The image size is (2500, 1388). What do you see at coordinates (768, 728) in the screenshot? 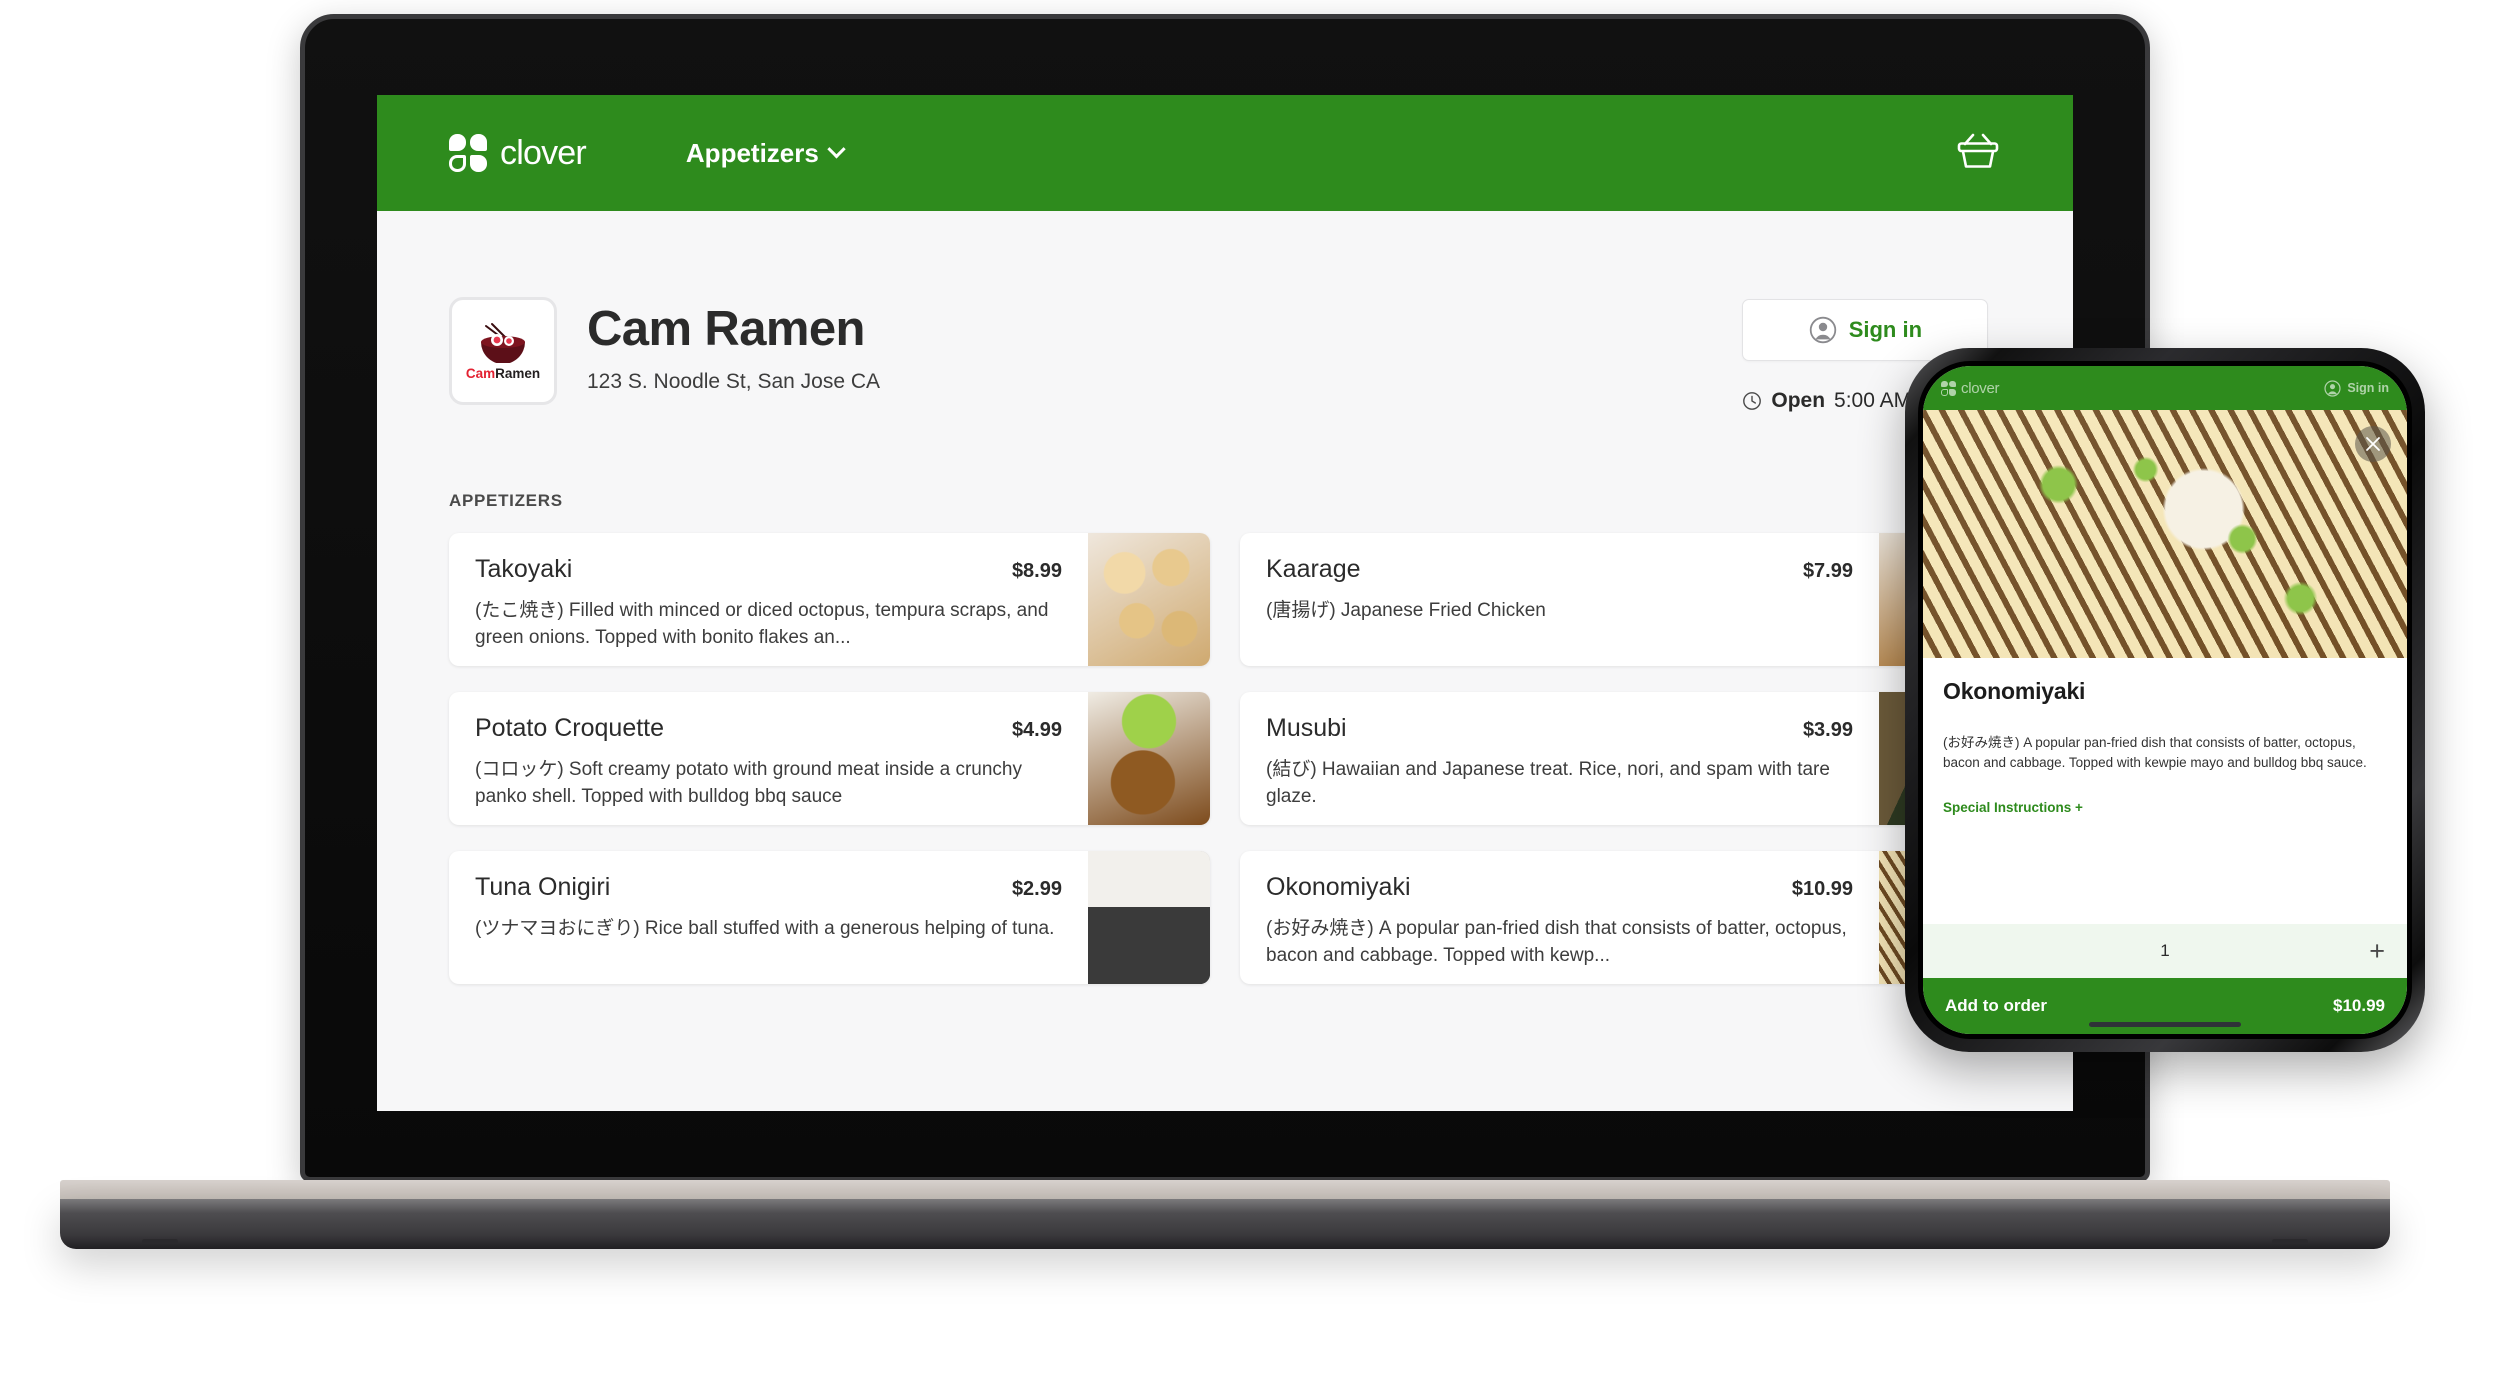
I see `menu-item-top: Potato Croquette $4.99` at bounding box center [768, 728].